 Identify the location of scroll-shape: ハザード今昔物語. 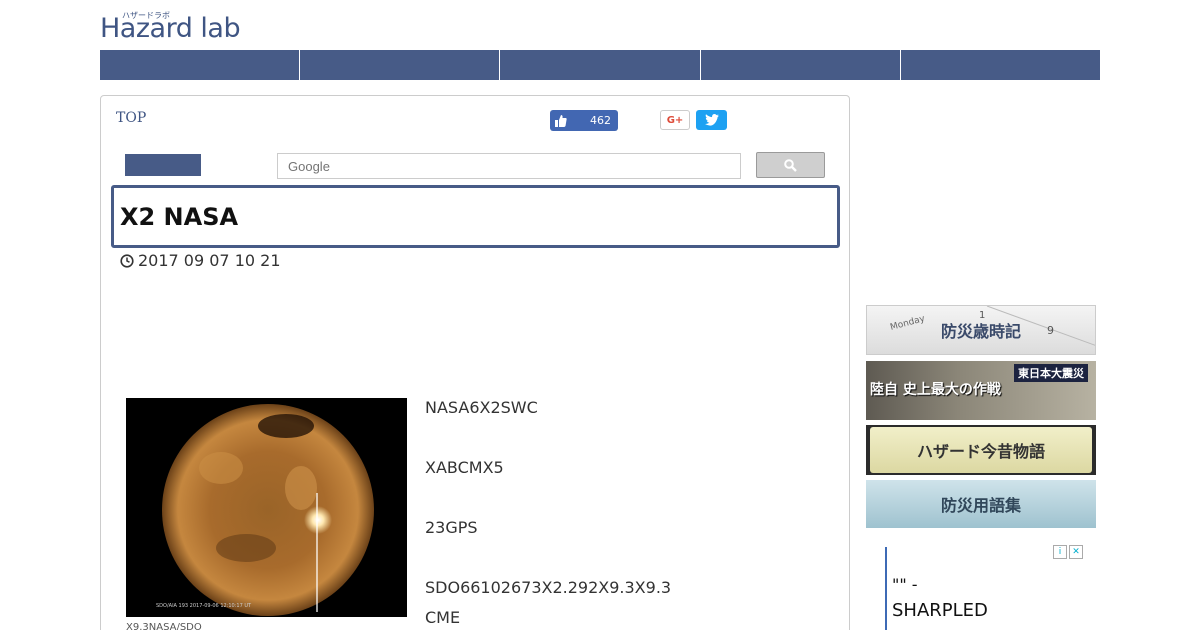
(981, 450).